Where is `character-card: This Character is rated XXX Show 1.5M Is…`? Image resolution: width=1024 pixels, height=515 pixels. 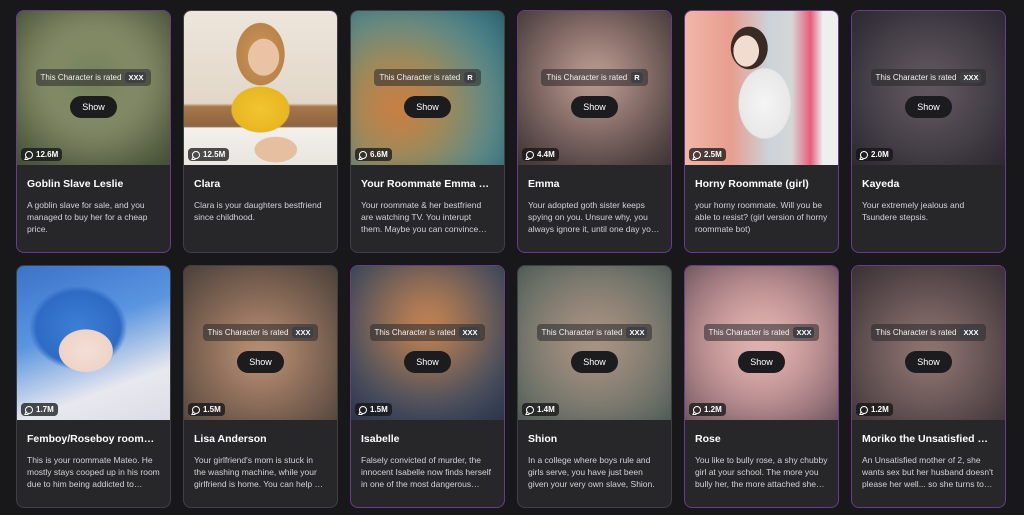 character-card: This Character is rated XXX Show 1.5M Is… is located at coordinates (427, 386).